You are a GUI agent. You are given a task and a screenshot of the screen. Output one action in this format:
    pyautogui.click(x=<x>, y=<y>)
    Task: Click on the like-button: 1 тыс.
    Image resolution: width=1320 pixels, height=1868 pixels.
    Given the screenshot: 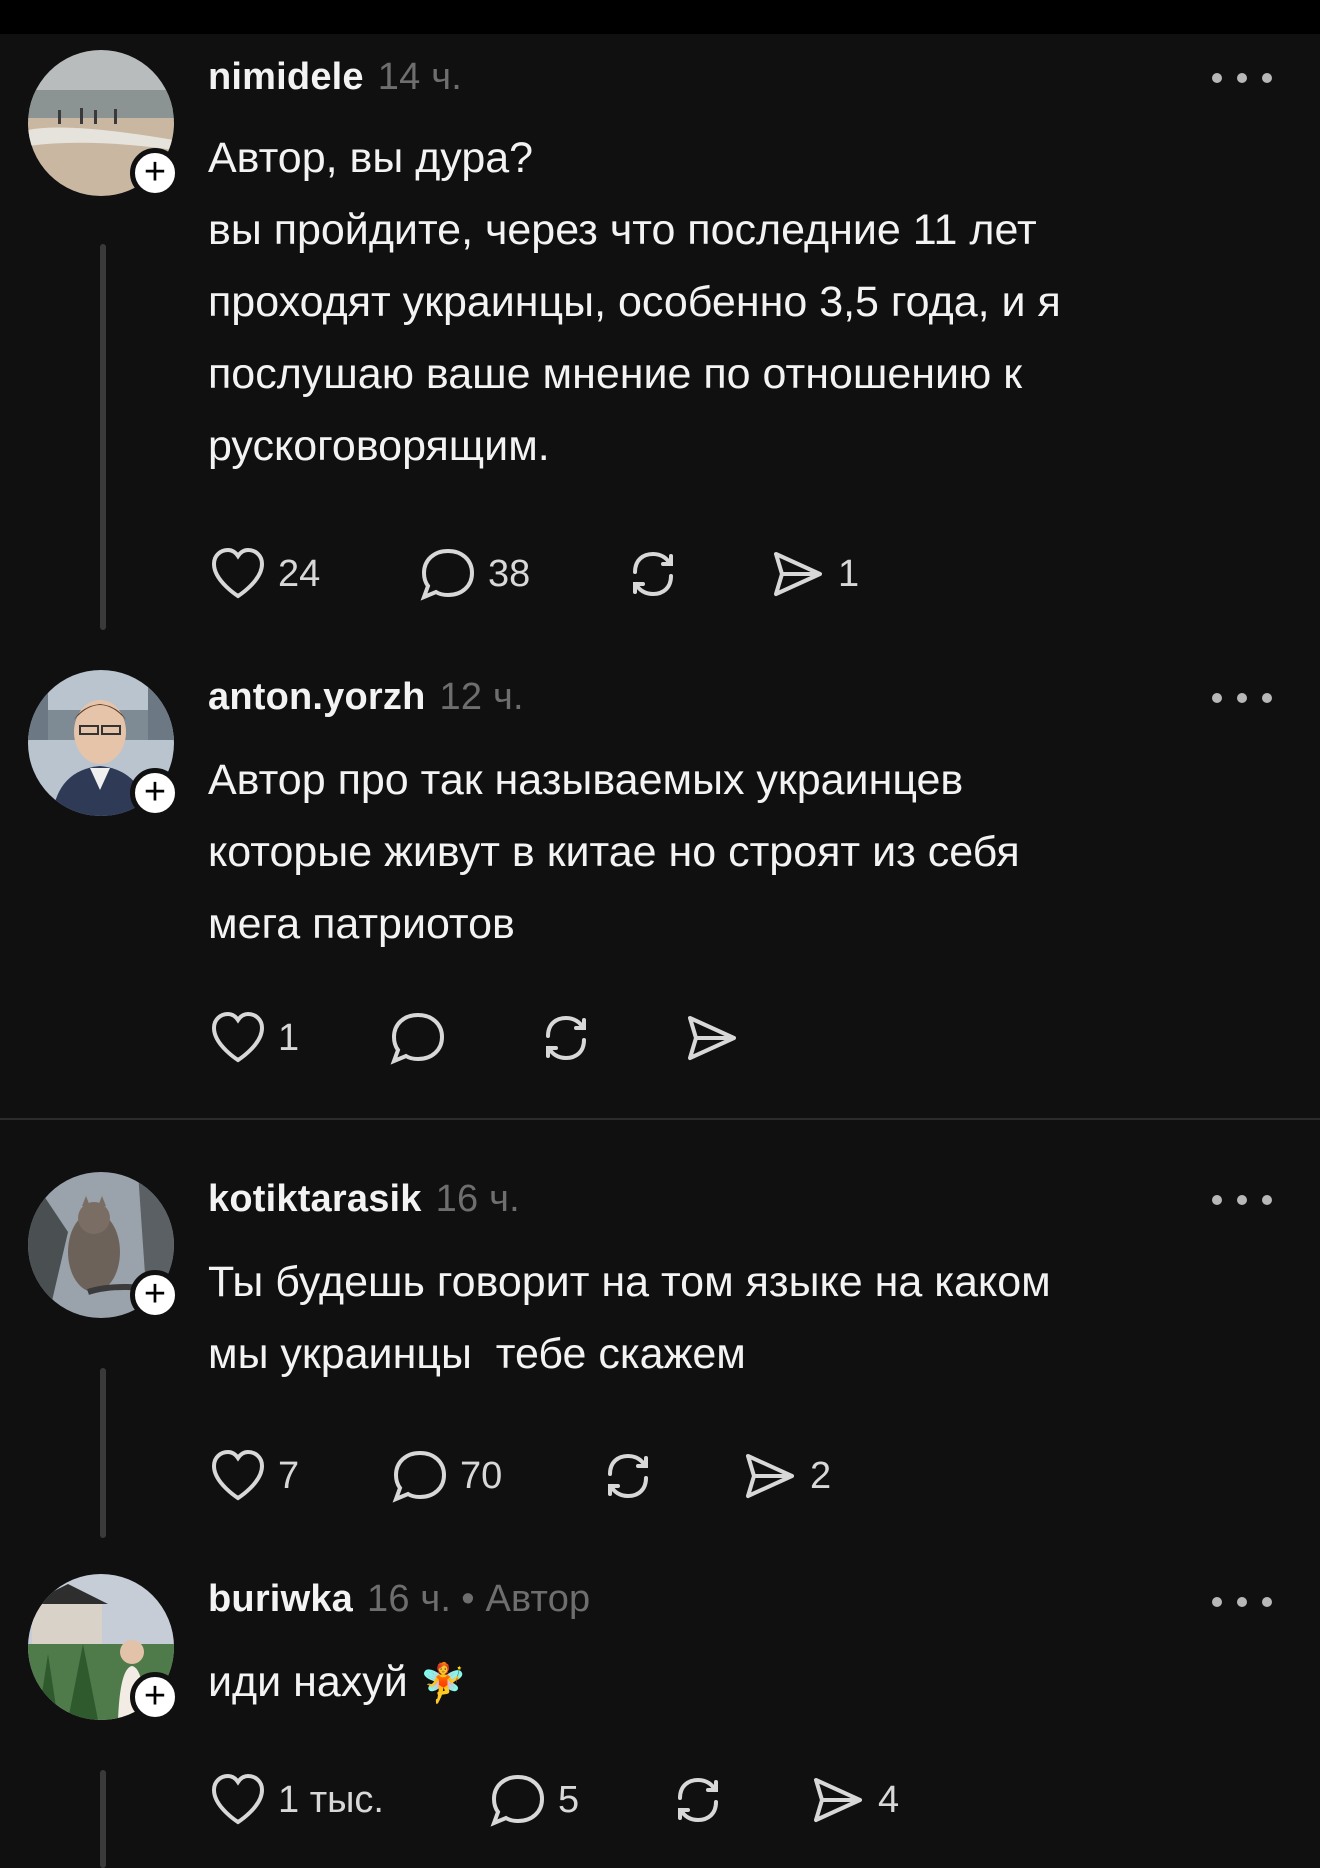 What is the action you would take?
    pyautogui.click(x=348, y=1800)
    